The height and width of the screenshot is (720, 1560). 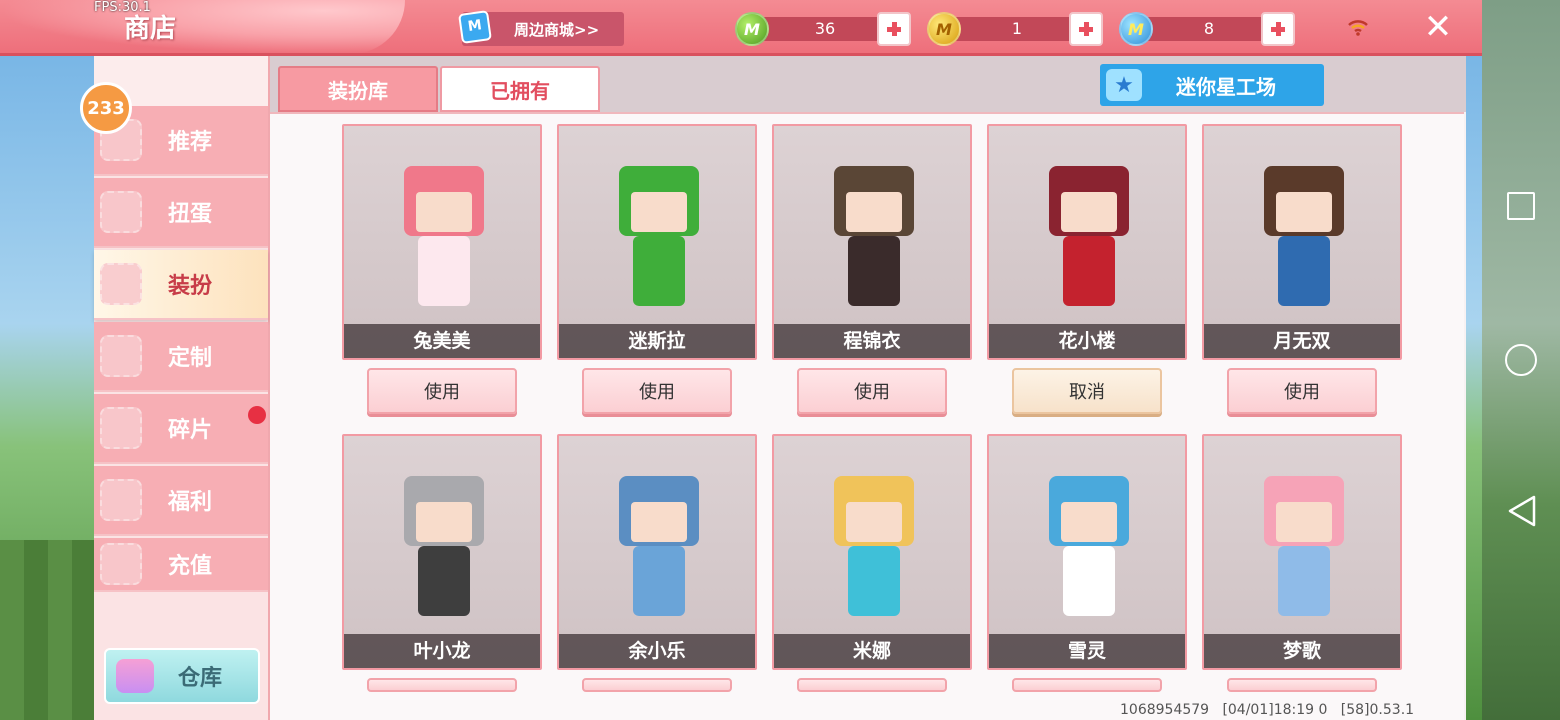 I want to click on warehouse-icon, so click(x=135, y=676).